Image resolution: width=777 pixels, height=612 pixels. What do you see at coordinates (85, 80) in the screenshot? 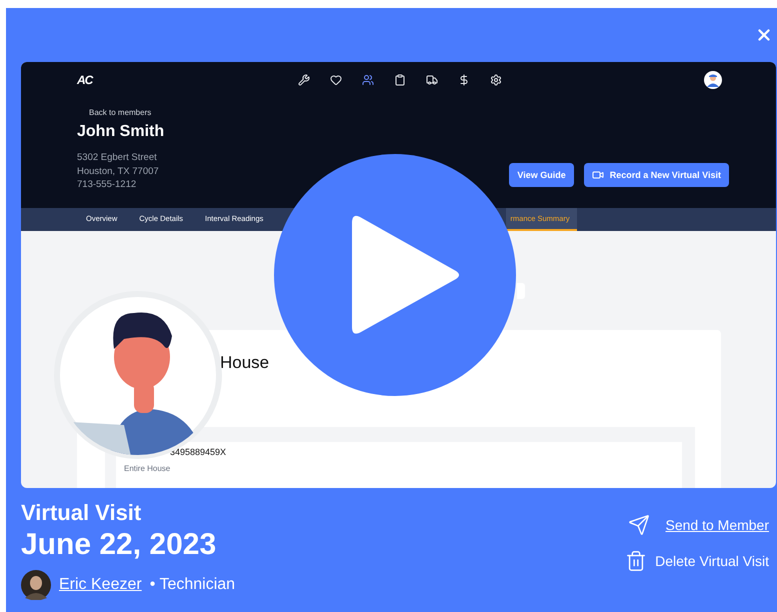
I see `app-logo: AC` at bounding box center [85, 80].